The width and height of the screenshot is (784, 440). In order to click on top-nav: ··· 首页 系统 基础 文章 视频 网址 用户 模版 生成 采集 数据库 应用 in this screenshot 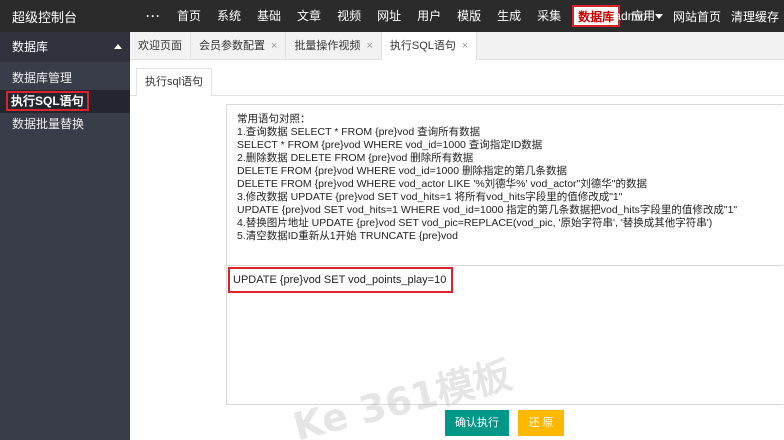, I will do `click(400, 16)`.